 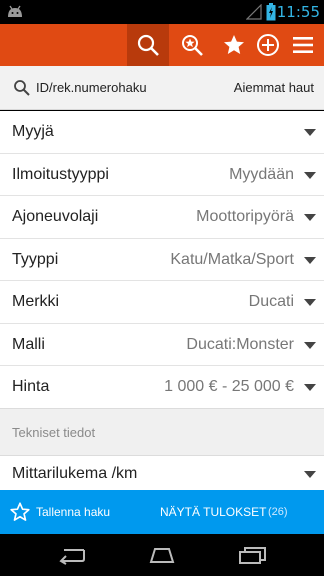 What do you see at coordinates (33, 131) in the screenshot?
I see `filter-label: Myyjä` at bounding box center [33, 131].